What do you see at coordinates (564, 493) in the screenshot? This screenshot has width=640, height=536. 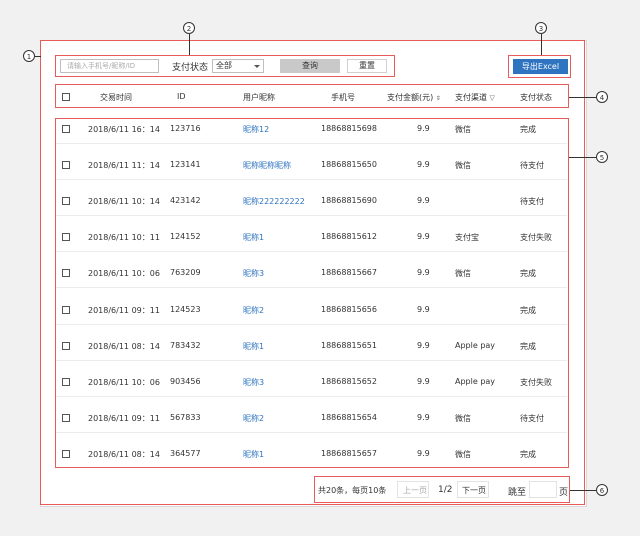 I see `page-suffix: 页` at bounding box center [564, 493].